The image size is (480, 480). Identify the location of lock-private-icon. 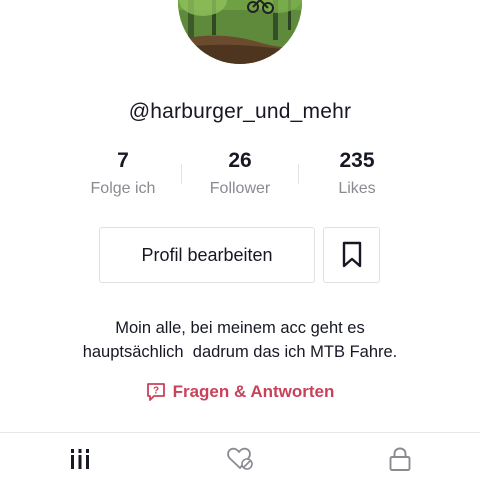
(400, 459).